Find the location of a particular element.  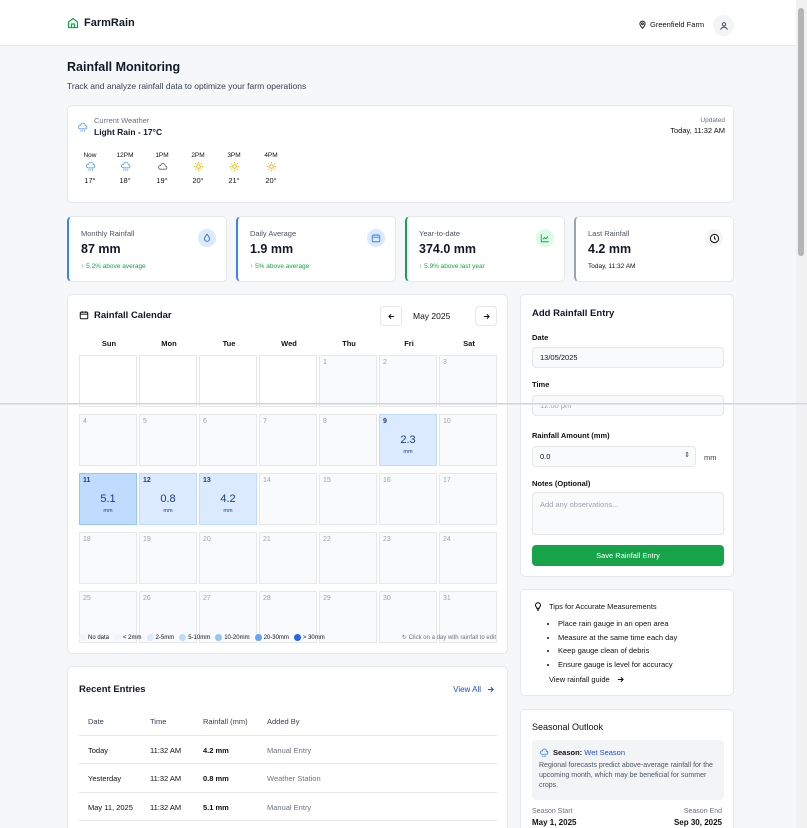

date-input: 13/05/2025 is located at coordinates (628, 357).